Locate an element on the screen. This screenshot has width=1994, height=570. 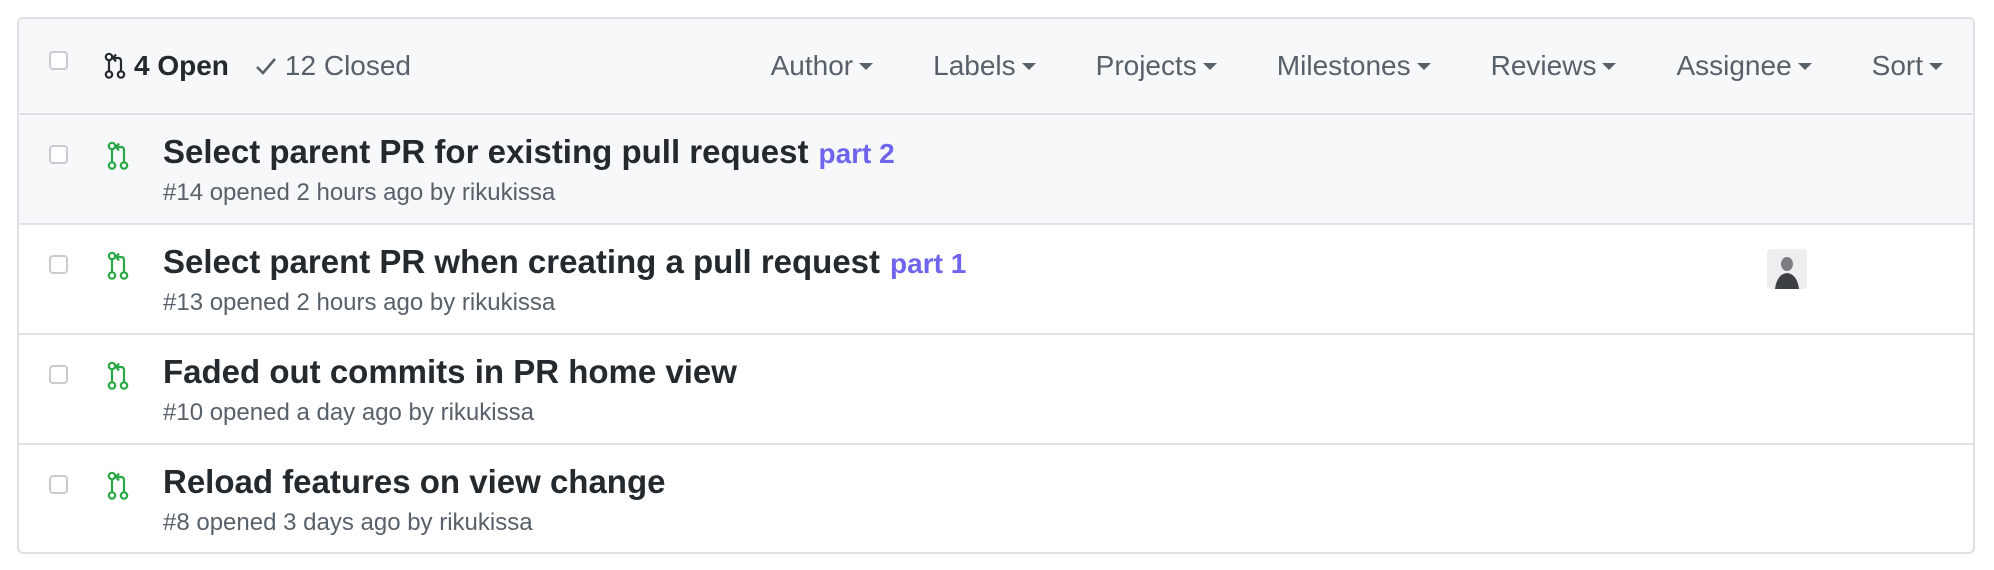
reviews-dropdown-label: Reviews is located at coordinates (1543, 65).